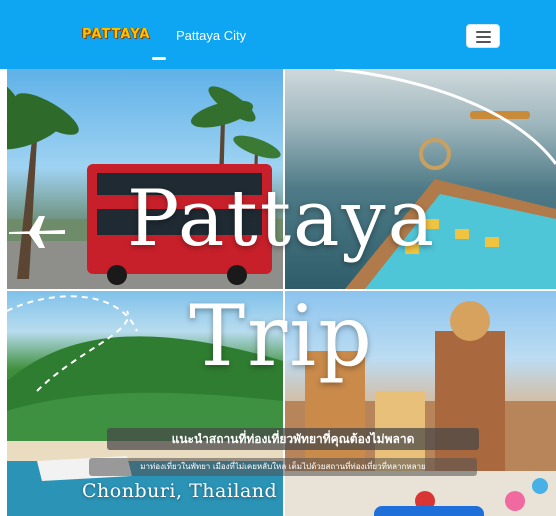 This screenshot has height=516, width=556. What do you see at coordinates (180, 491) in the screenshot?
I see `hero-location: Chonburi, Thailand` at bounding box center [180, 491].